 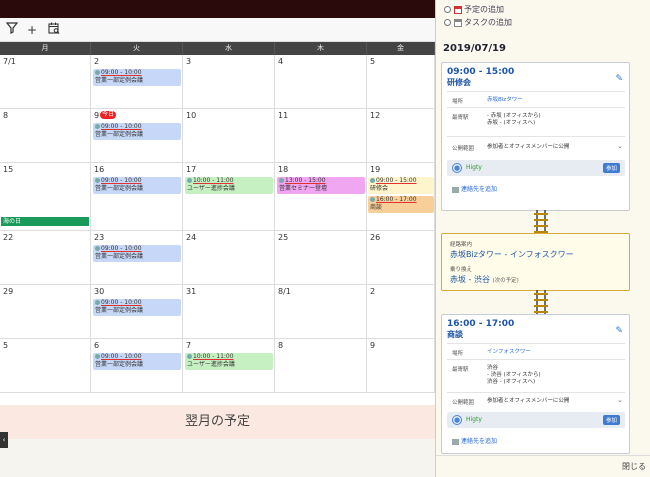 I want to click on day-cell: 29, so click(x=45, y=312).